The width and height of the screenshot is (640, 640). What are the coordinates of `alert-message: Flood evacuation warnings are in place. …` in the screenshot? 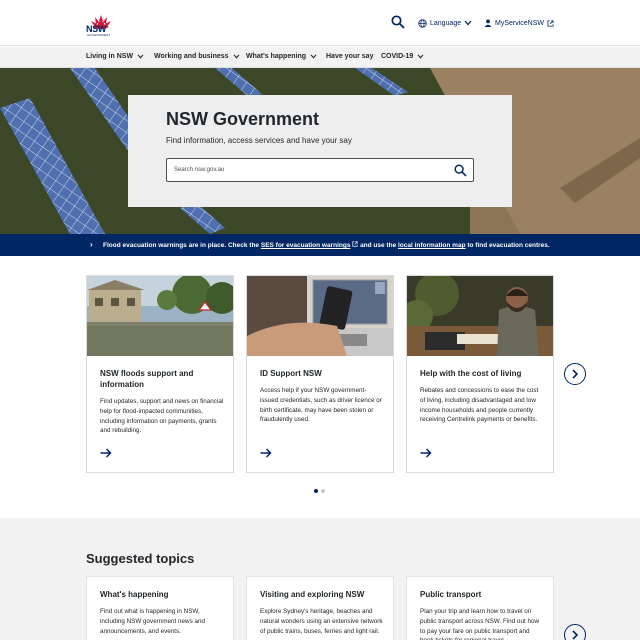 It's located at (326, 245).